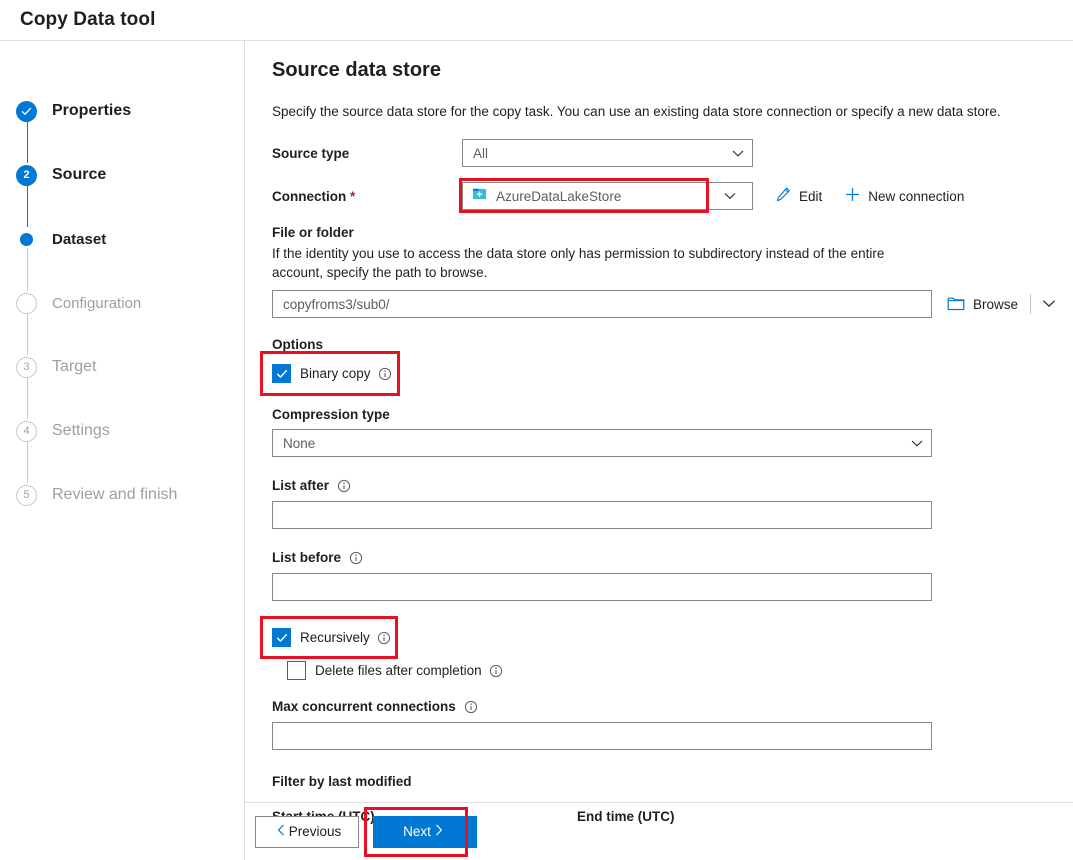 The image size is (1073, 860). What do you see at coordinates (301, 485) in the screenshot?
I see `list-after-label-text: List after` at bounding box center [301, 485].